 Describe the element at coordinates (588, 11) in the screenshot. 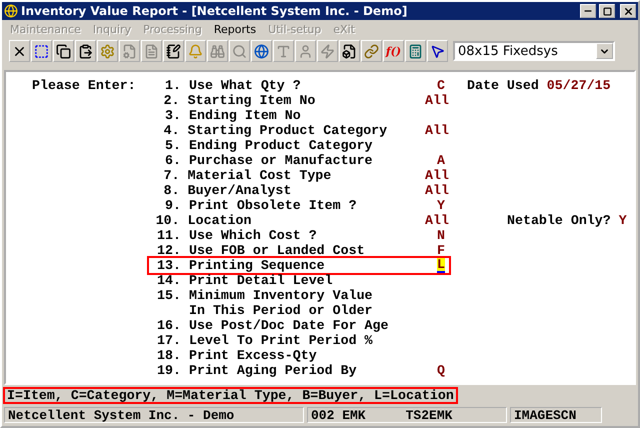

I see `minimize-button` at that location.